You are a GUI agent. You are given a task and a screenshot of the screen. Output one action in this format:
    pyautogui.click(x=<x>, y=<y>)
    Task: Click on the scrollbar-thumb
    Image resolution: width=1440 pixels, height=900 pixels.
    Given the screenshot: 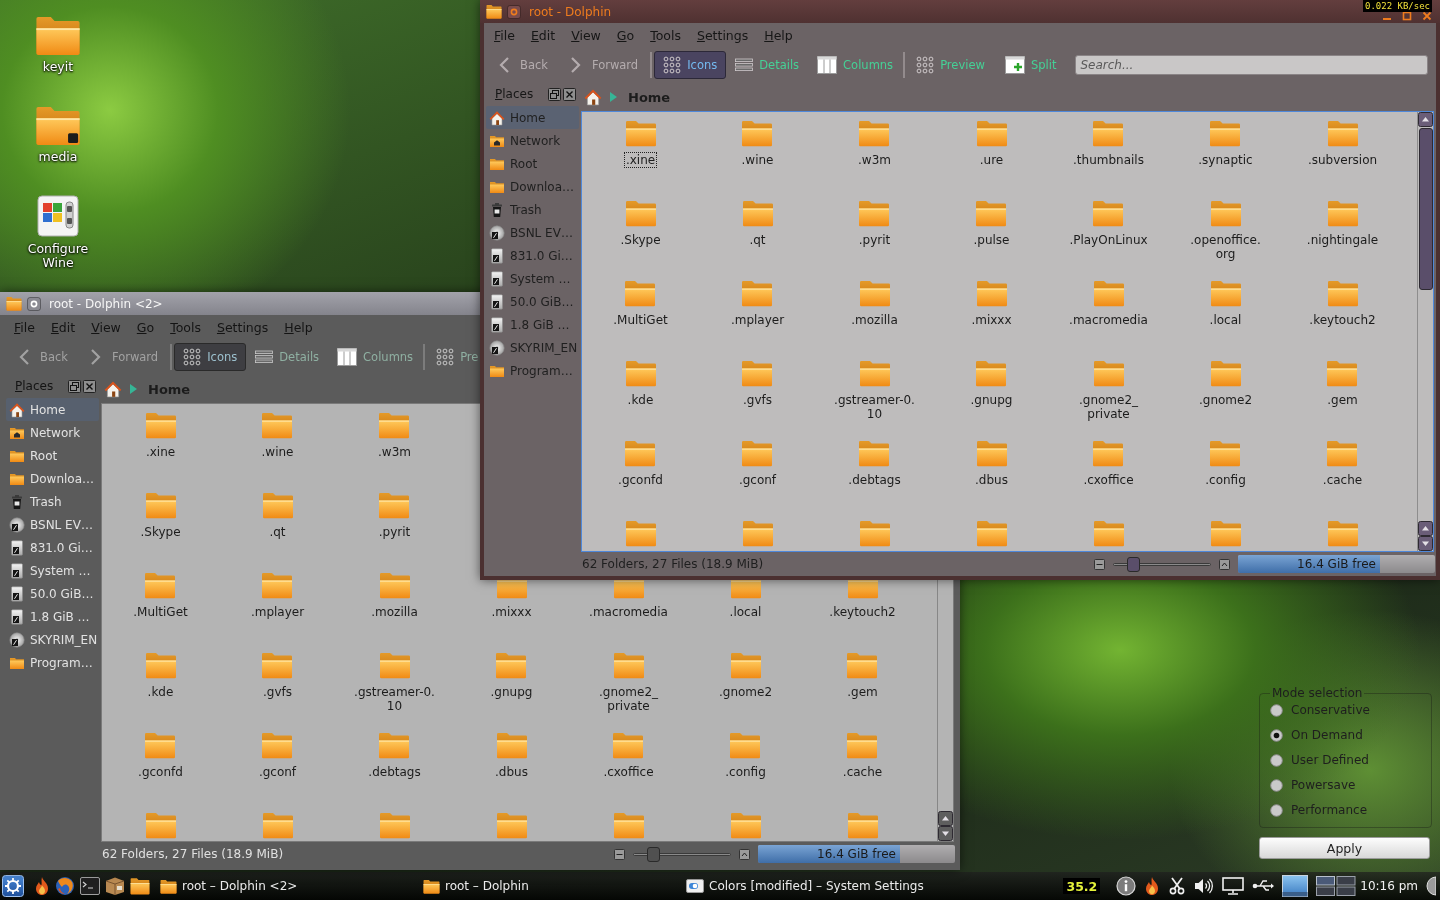 What is the action you would take?
    pyautogui.click(x=1425, y=209)
    